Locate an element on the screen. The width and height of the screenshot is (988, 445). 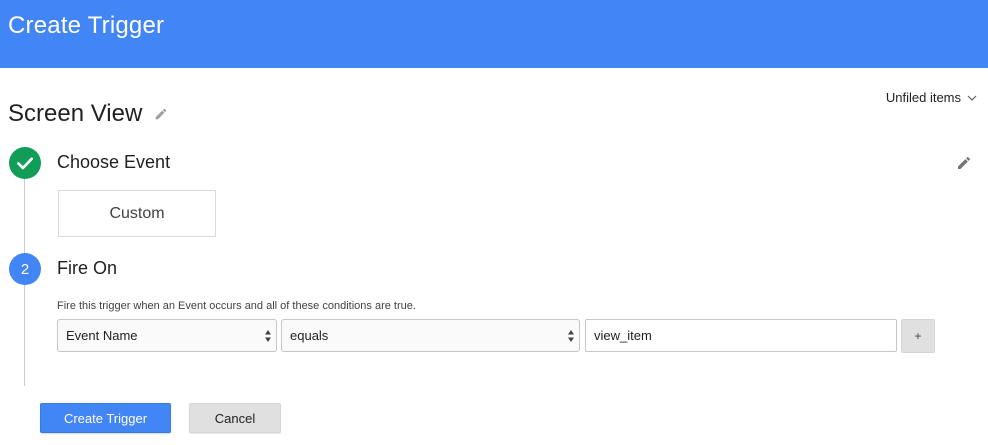
step-complete-badge is located at coordinates (25, 163).